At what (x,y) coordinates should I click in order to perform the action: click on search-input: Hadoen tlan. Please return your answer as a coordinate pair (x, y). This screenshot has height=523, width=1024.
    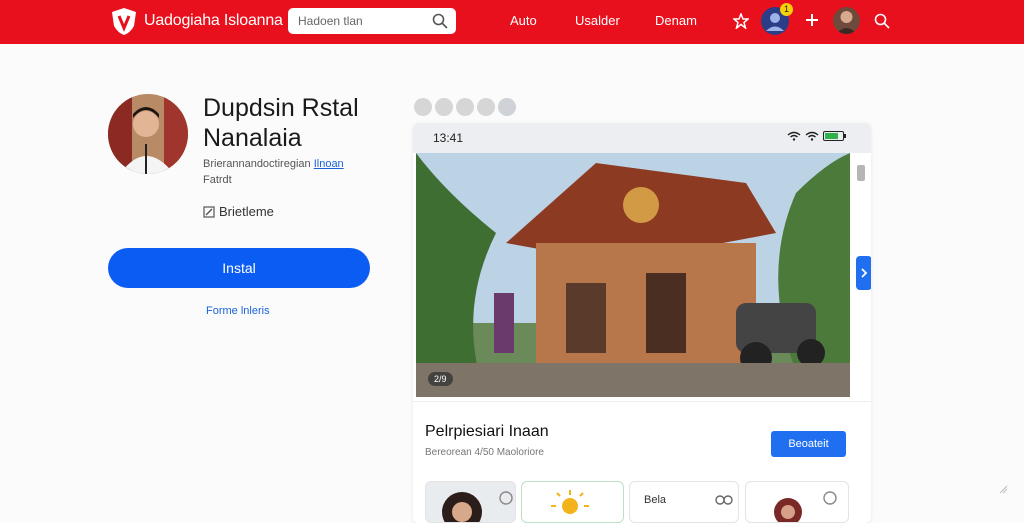
    Looking at the image, I should click on (372, 21).